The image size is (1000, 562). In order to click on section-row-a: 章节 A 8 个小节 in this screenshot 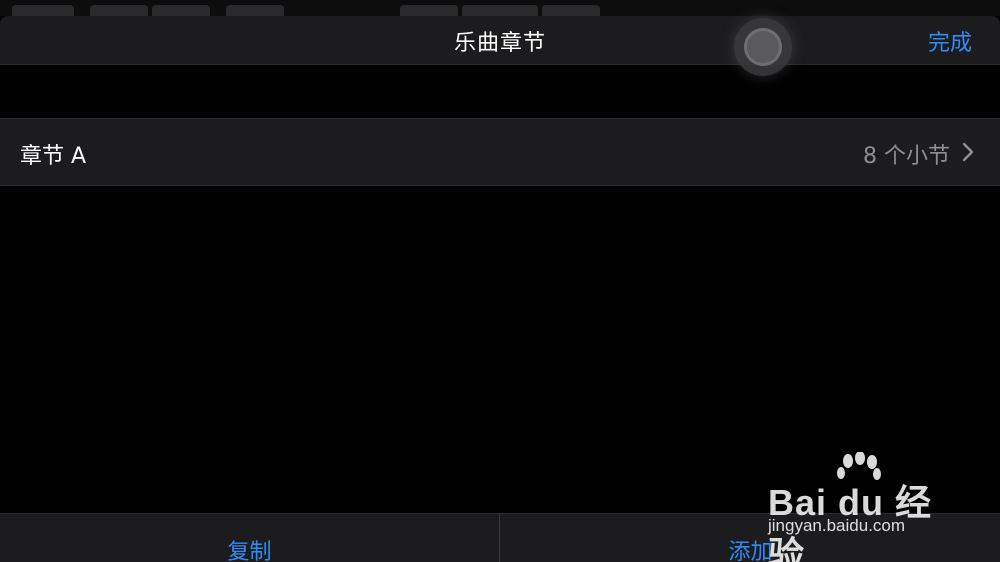, I will do `click(500, 152)`.